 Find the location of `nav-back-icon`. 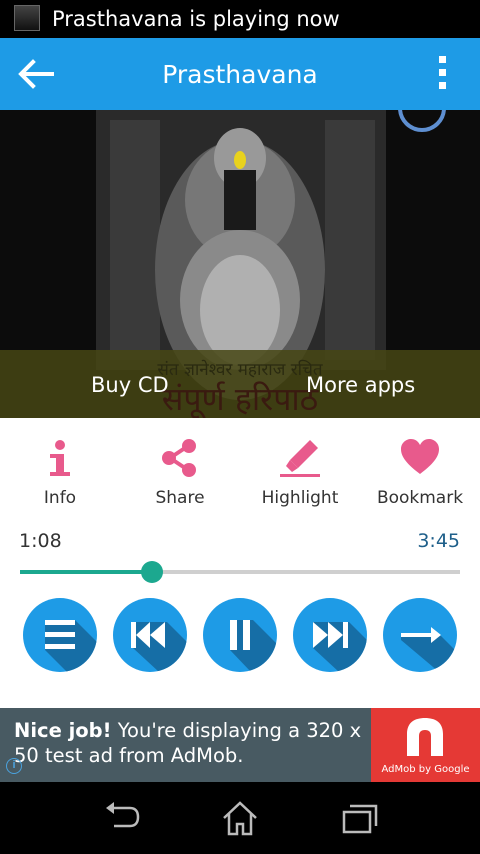

nav-back-icon is located at coordinates (122, 818).